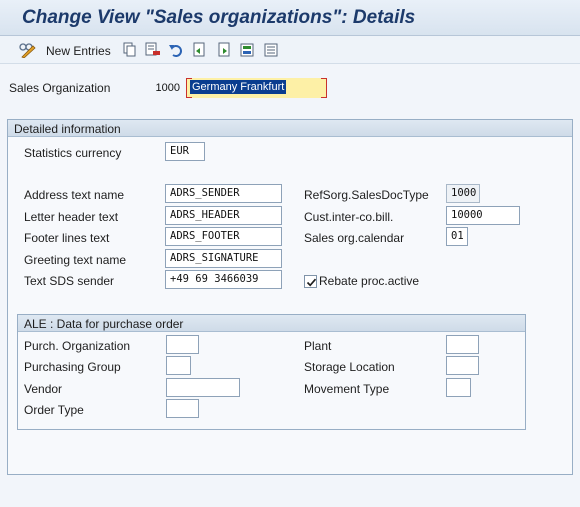  What do you see at coordinates (271, 323) in the screenshot?
I see `ale-panel-header: ALE : Data for purchase order` at bounding box center [271, 323].